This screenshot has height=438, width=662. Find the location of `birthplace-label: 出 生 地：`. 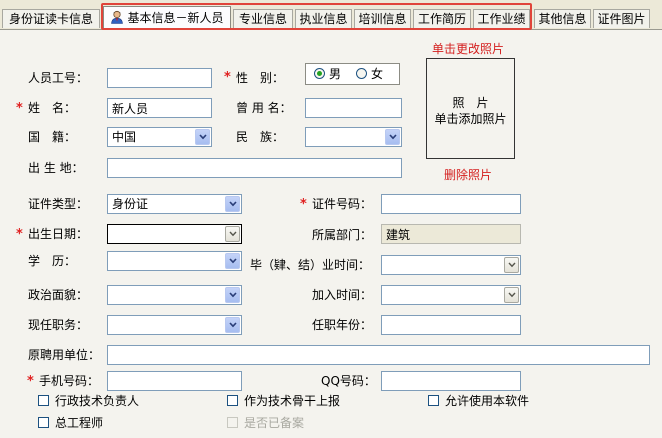

birthplace-label: 出 生 地： is located at coordinates (56, 168).